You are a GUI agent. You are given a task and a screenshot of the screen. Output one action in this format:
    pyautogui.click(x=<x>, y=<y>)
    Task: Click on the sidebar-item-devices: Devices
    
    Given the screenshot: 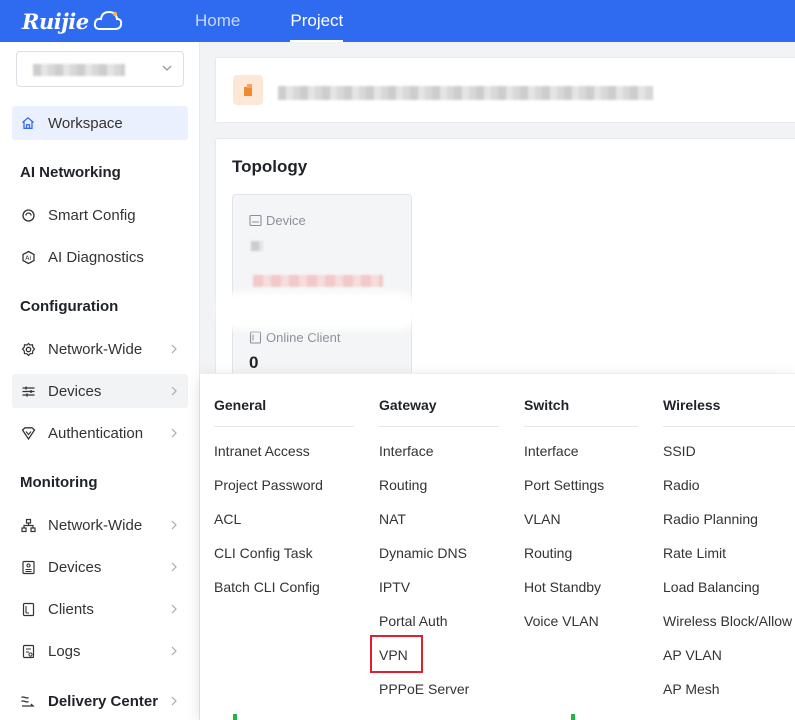 What is the action you would take?
    pyautogui.click(x=100, y=391)
    